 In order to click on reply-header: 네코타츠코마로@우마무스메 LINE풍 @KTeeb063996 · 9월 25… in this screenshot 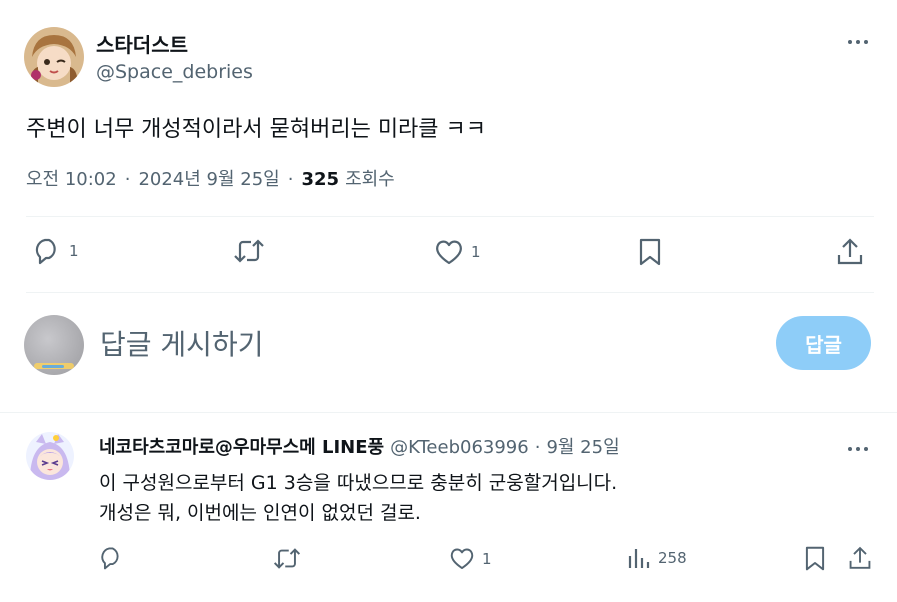, I will do `click(359, 446)`.